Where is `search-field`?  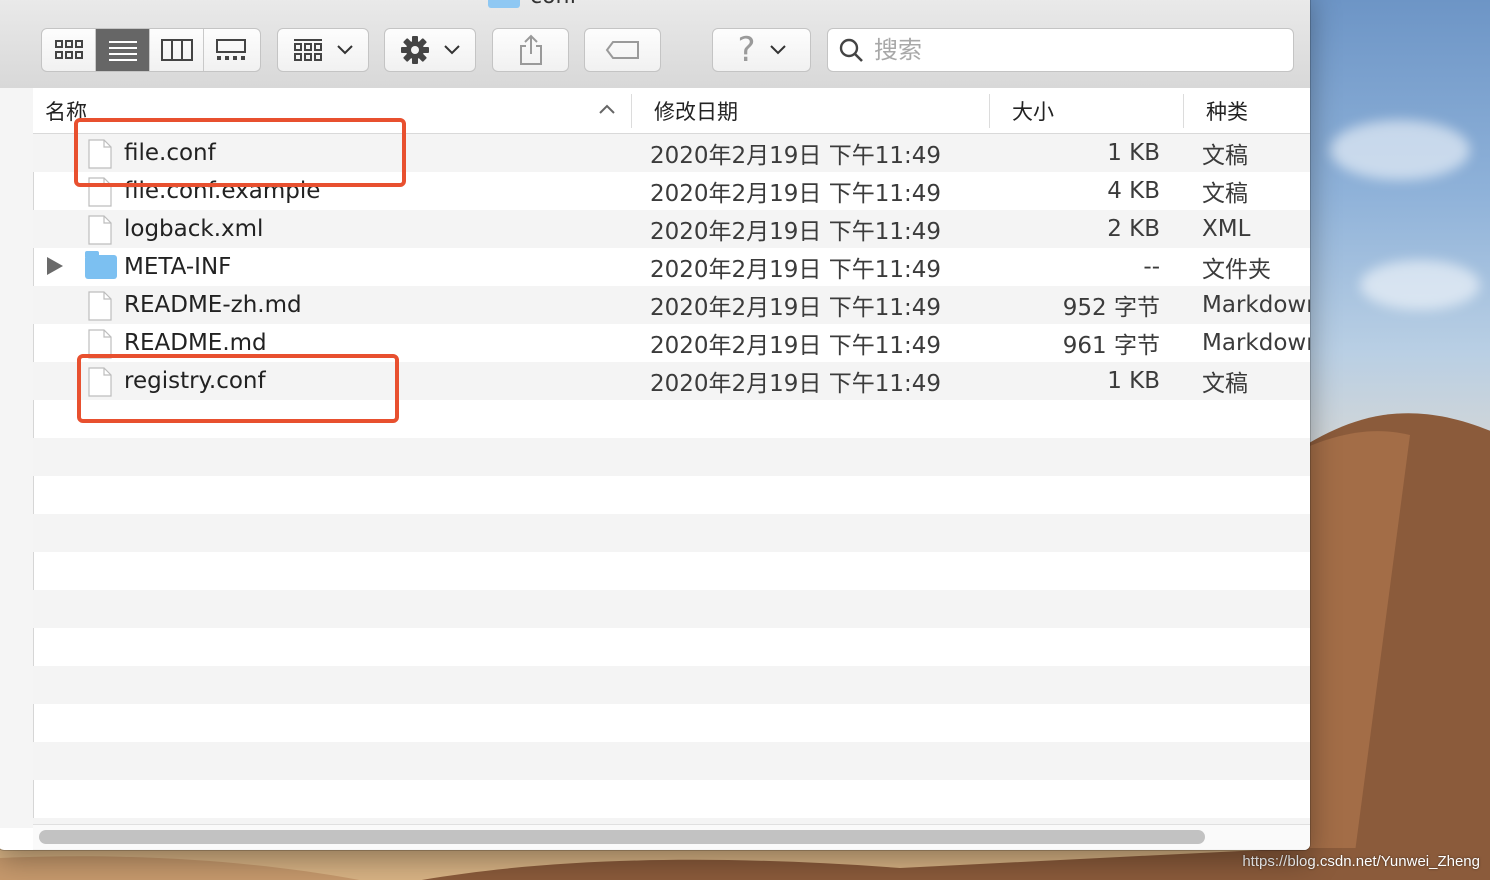 search-field is located at coordinates (1060, 50).